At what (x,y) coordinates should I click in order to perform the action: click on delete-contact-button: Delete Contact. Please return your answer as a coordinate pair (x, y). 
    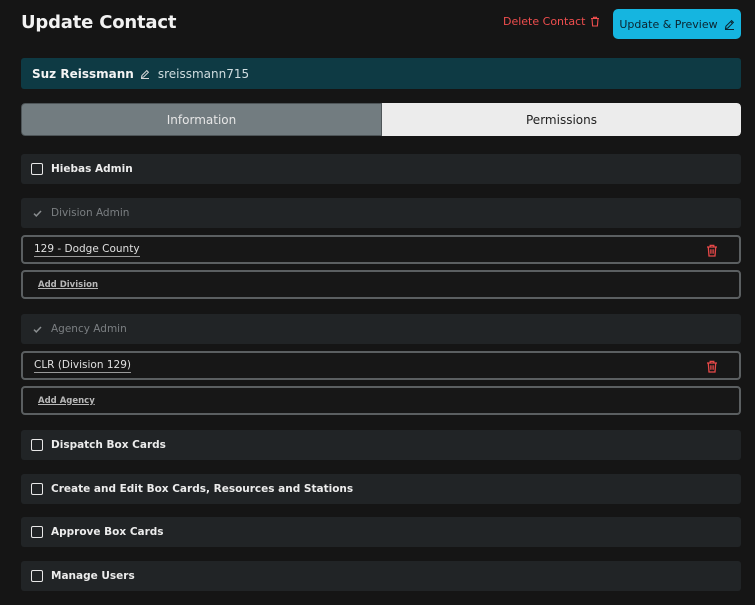
    Looking at the image, I should click on (551, 21).